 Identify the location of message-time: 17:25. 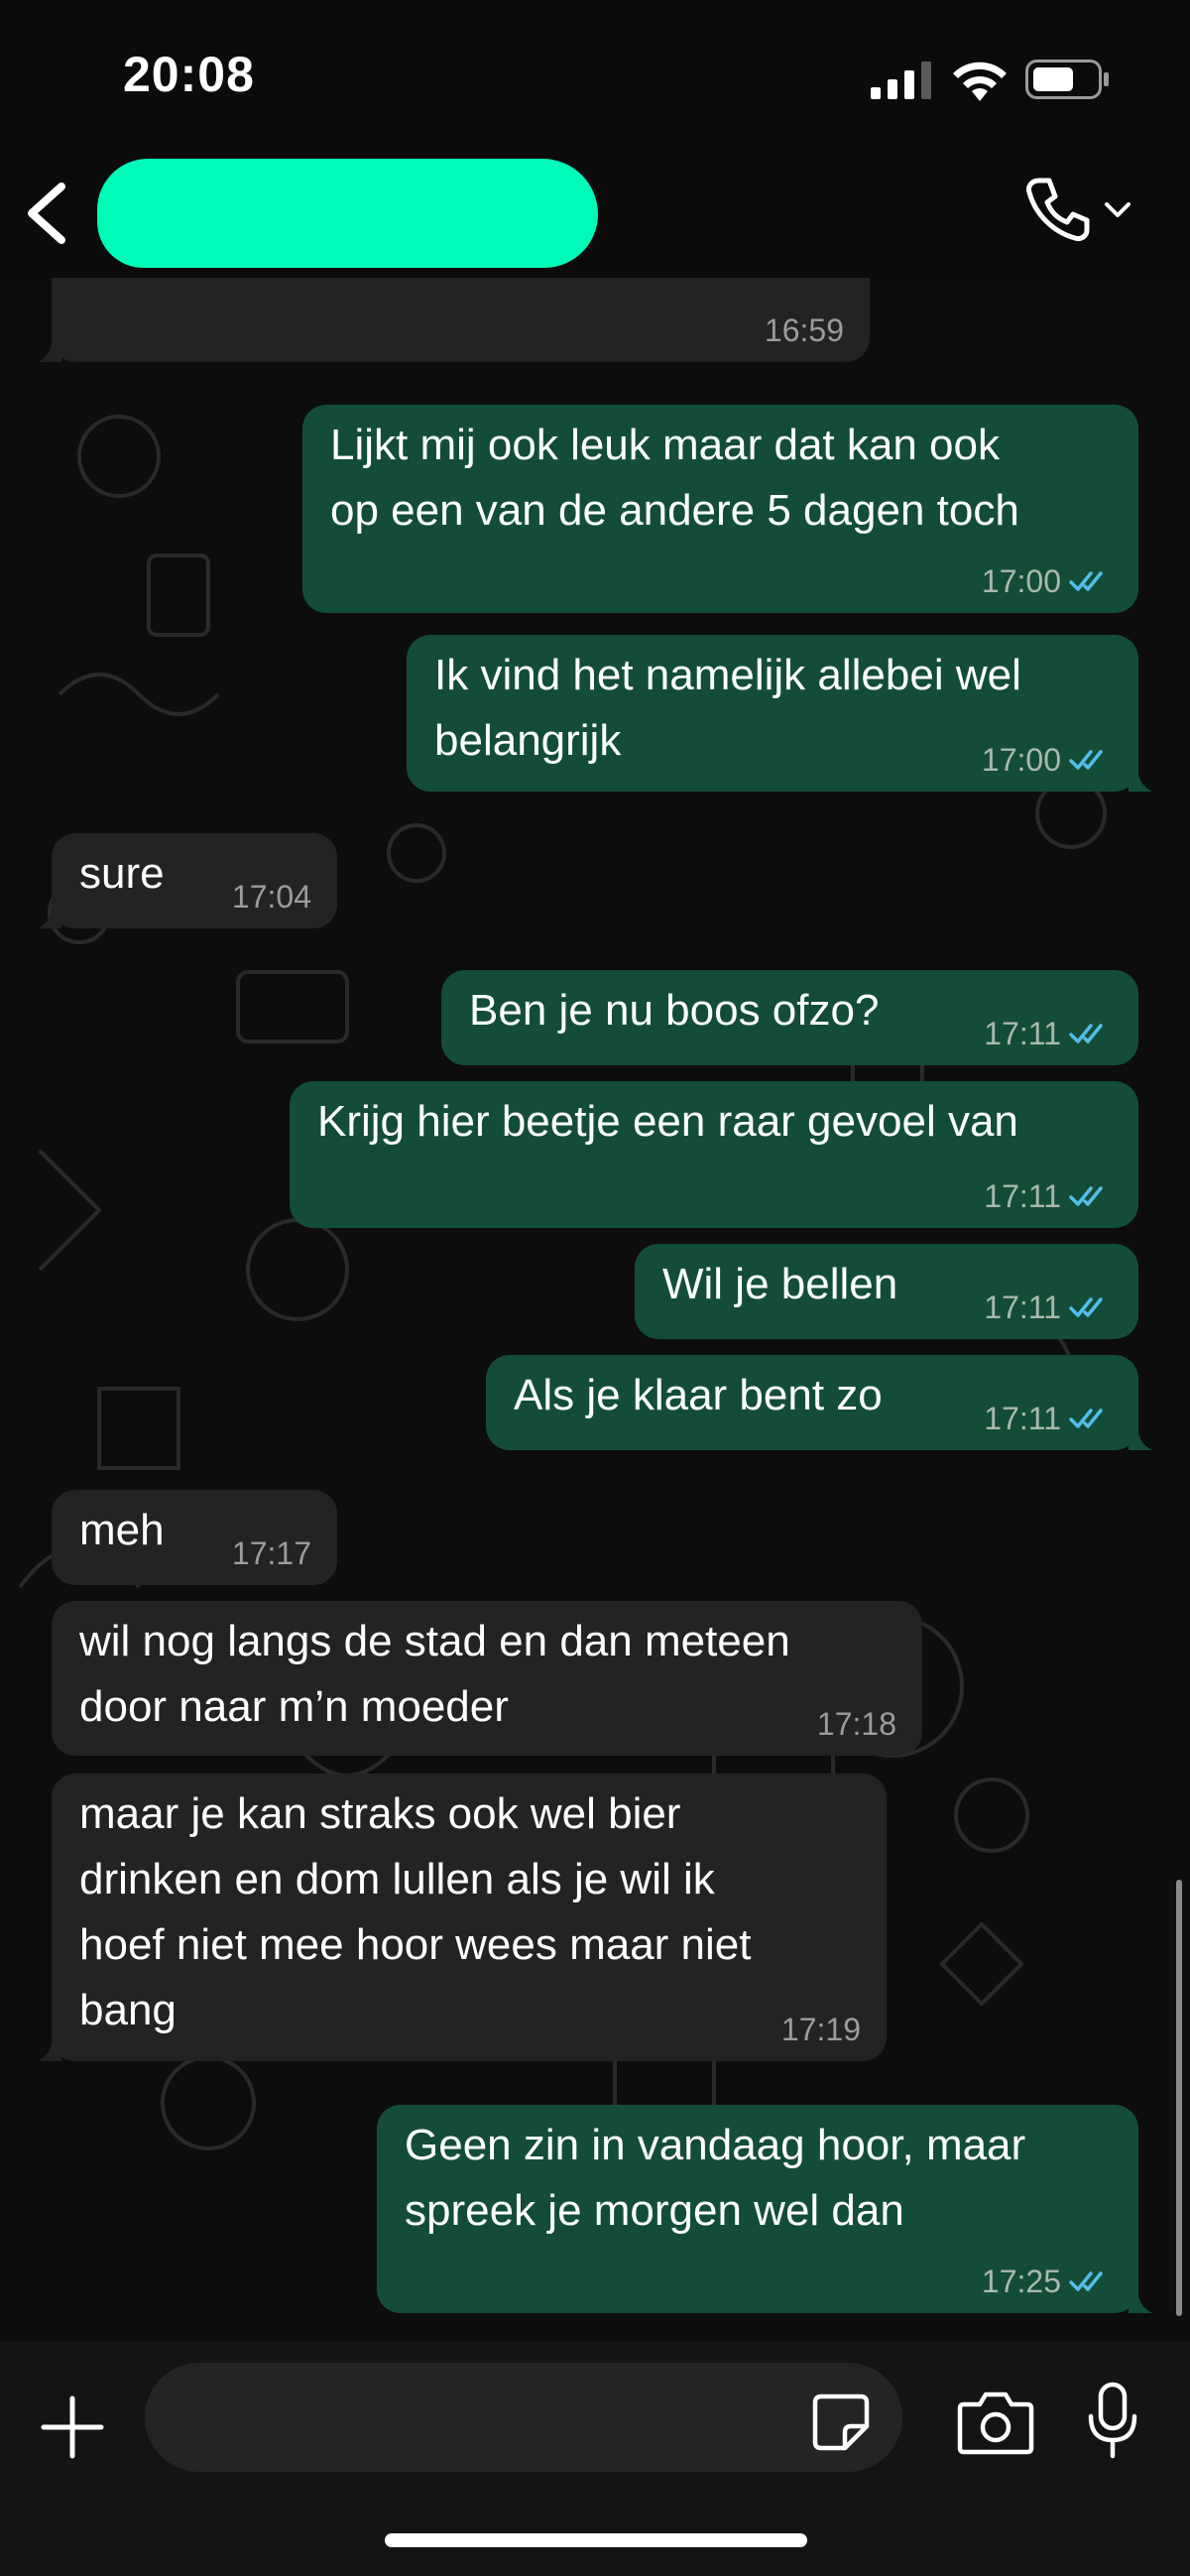
(1021, 2281).